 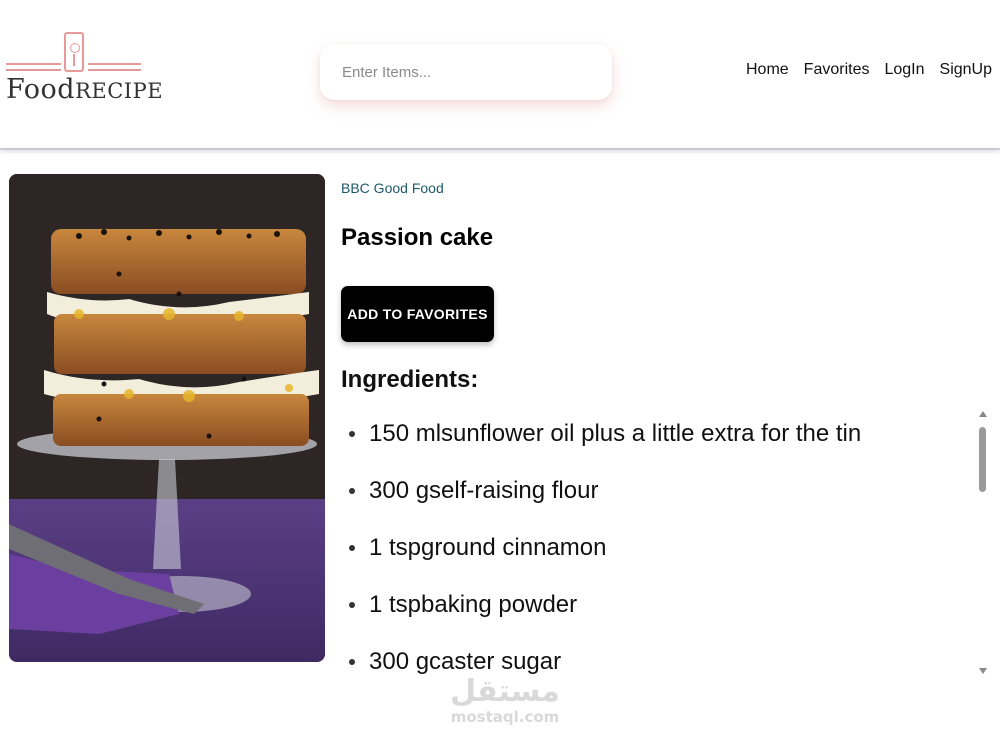 I want to click on ingredient-item: 1 tspbaking powder, so click(x=666, y=604).